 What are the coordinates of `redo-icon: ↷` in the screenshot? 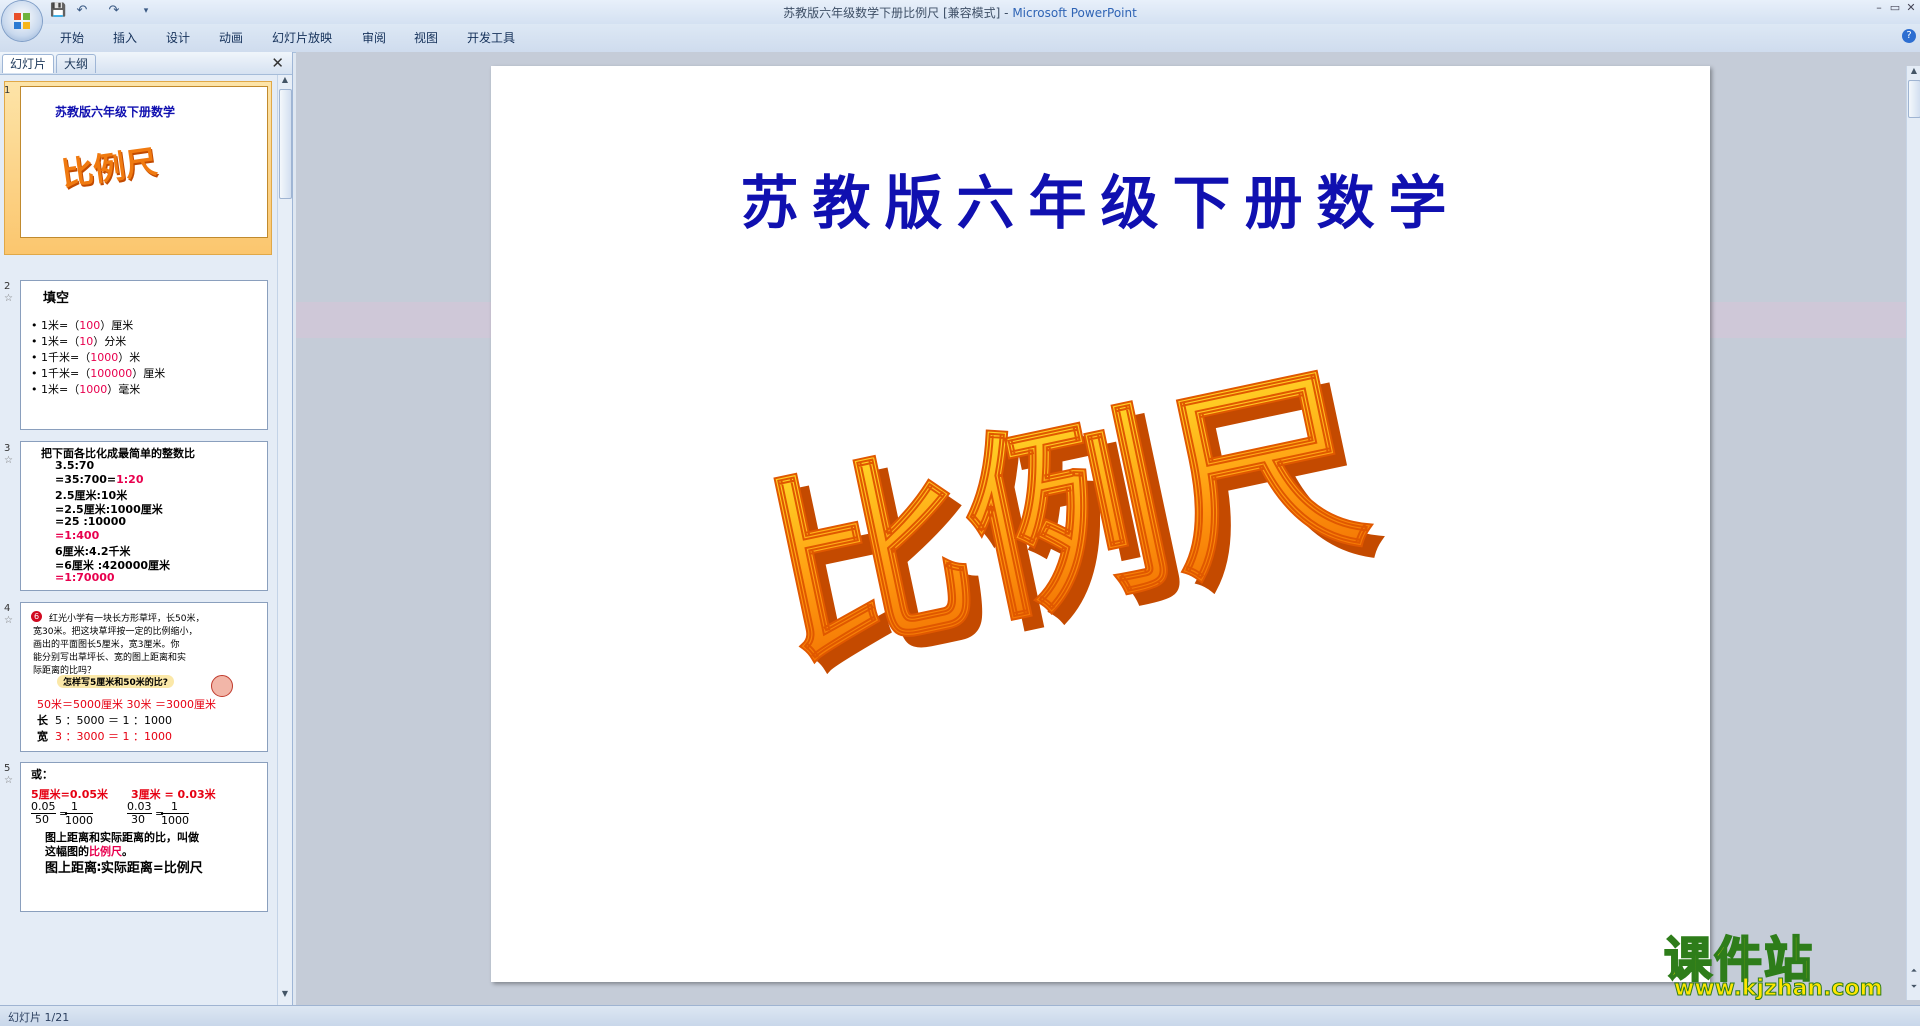 It's located at (114, 11).